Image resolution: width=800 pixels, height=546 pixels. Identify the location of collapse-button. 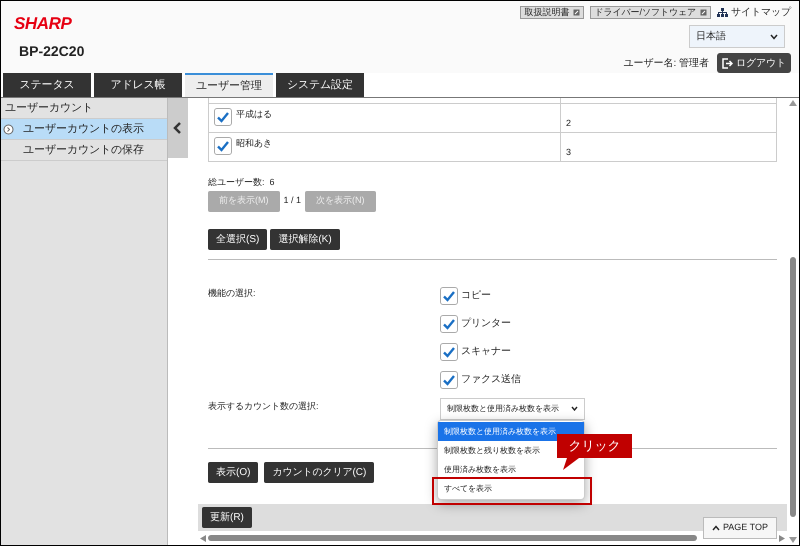
(178, 128).